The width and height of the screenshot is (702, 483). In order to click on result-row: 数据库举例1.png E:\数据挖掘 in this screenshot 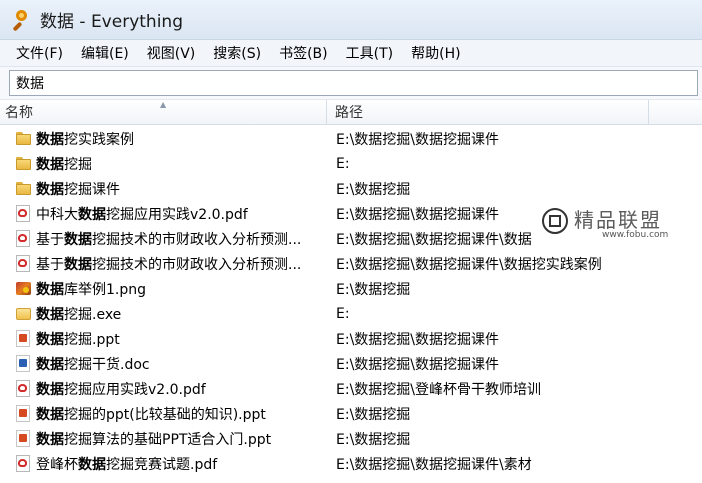, I will do `click(351, 288)`.